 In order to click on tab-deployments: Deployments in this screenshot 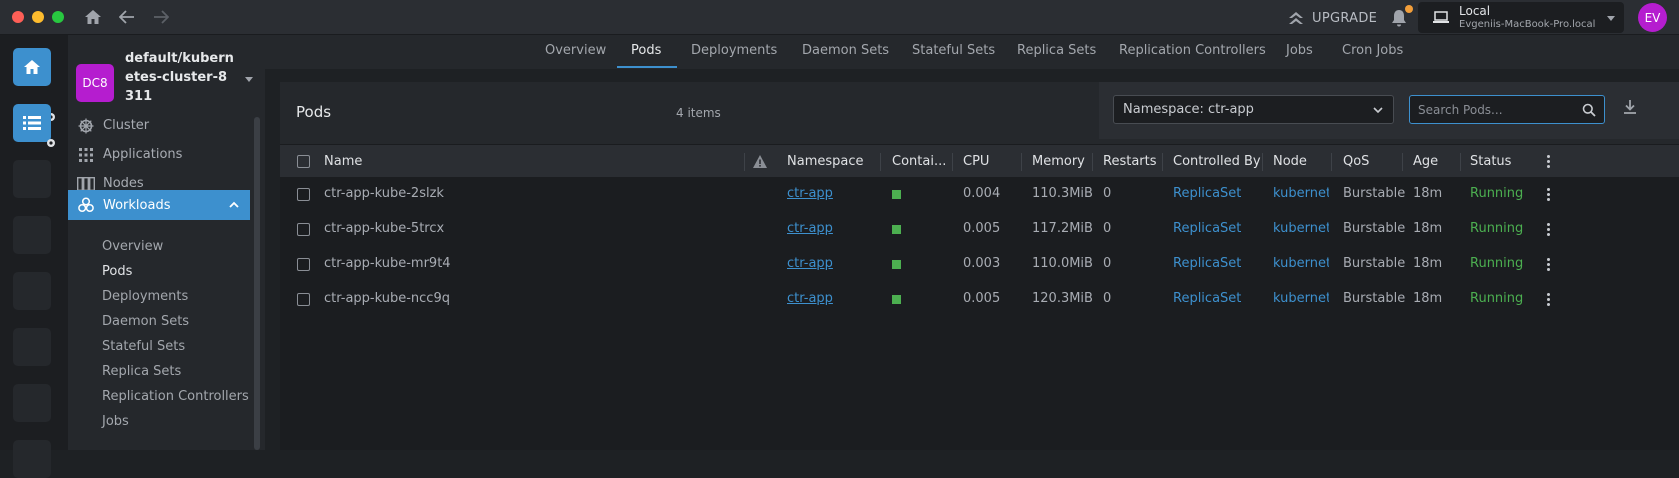, I will do `click(734, 50)`.